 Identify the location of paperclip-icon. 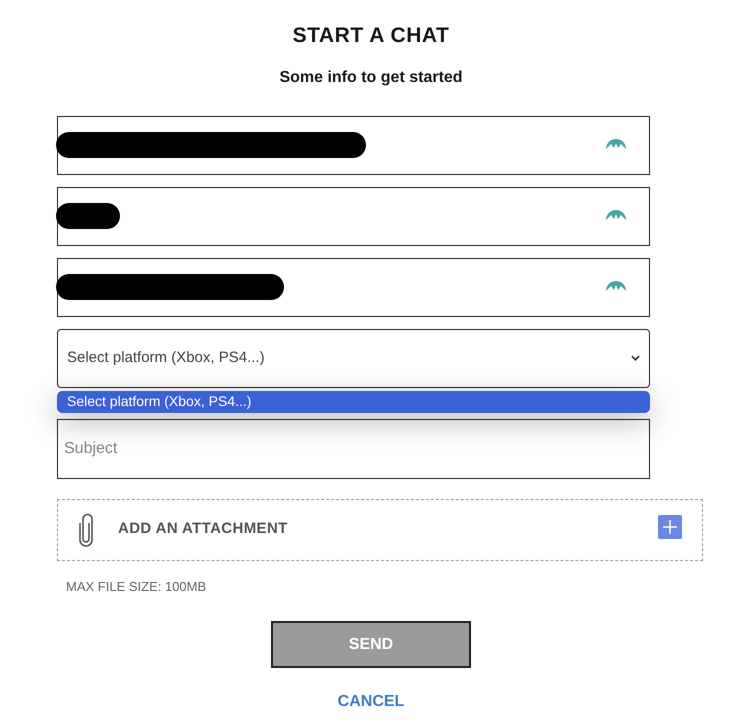
(86, 529).